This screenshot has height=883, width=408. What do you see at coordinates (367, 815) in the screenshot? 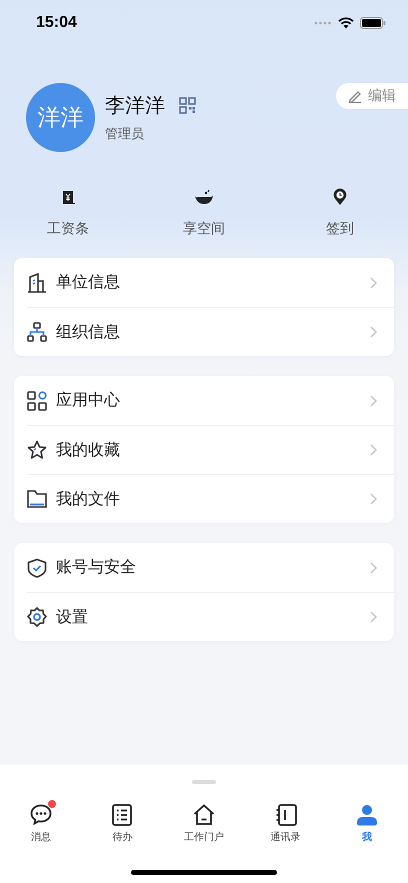
I see `person-icon` at bounding box center [367, 815].